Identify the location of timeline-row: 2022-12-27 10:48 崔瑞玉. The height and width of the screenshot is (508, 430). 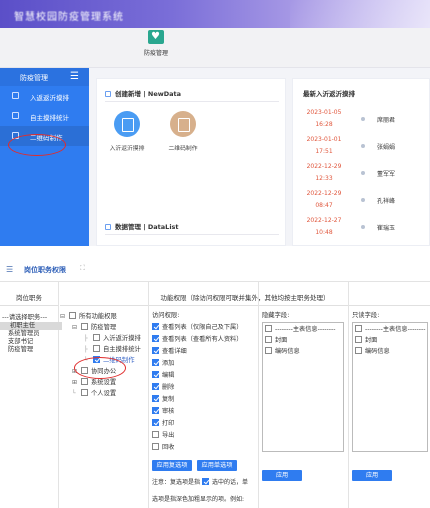
(361, 231).